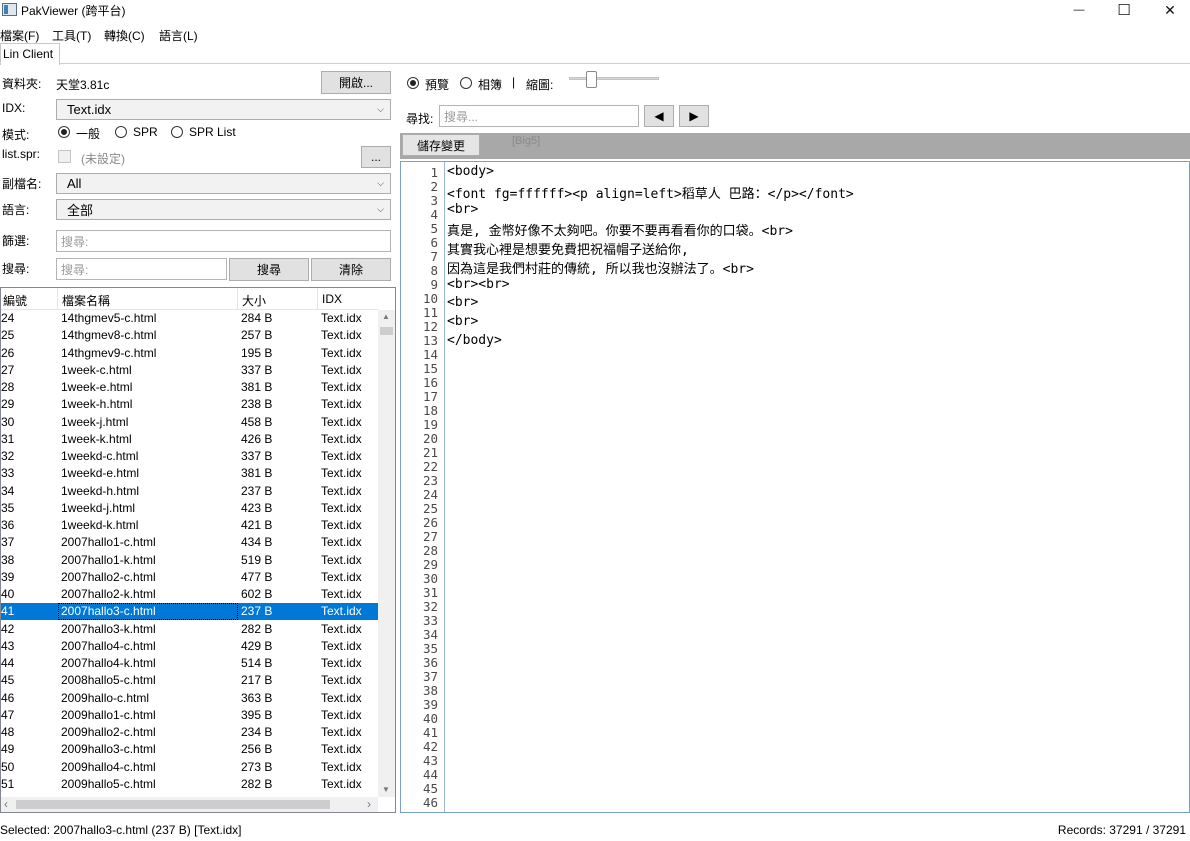  Describe the element at coordinates (64, 156) in the screenshot. I see `listspr-checkbox` at that location.